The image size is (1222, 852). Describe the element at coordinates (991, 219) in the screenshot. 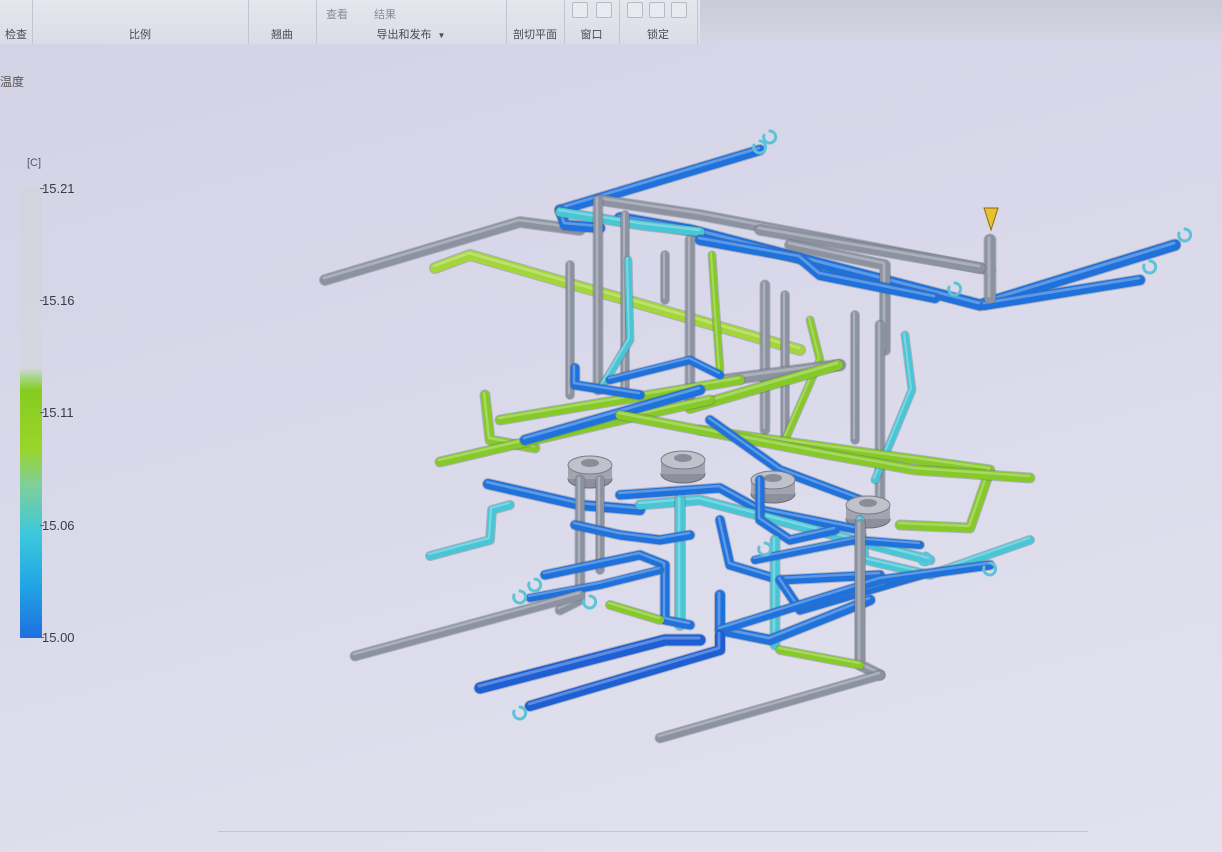

I see `injection-gate-icon` at that location.